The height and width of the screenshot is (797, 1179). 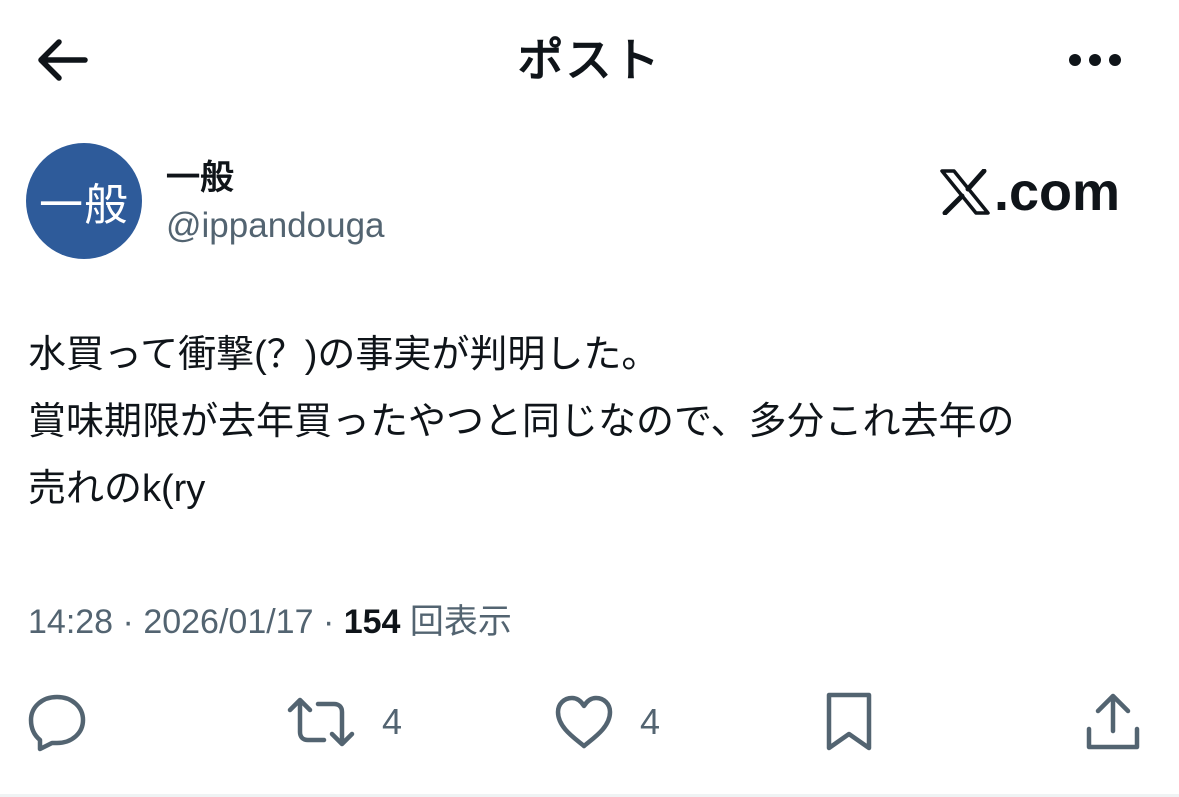 I want to click on more-button, so click(x=1095, y=60).